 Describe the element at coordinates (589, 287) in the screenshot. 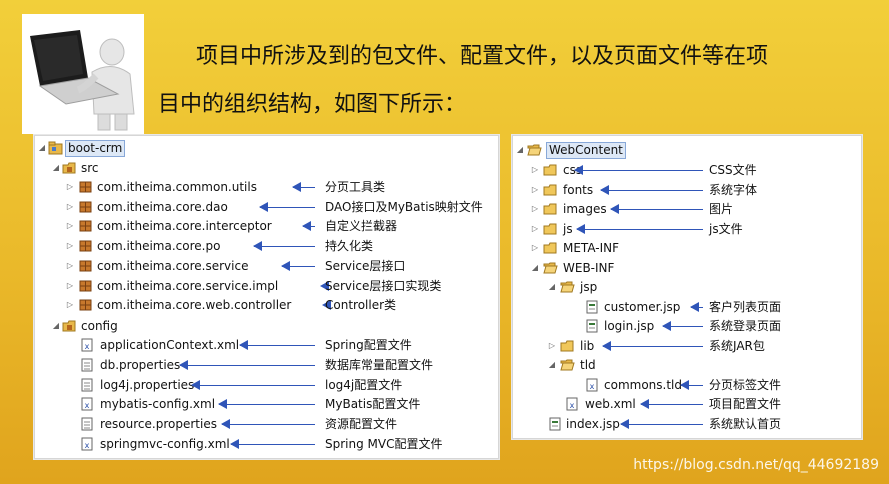

I see `tree-item-label: jsp` at that location.